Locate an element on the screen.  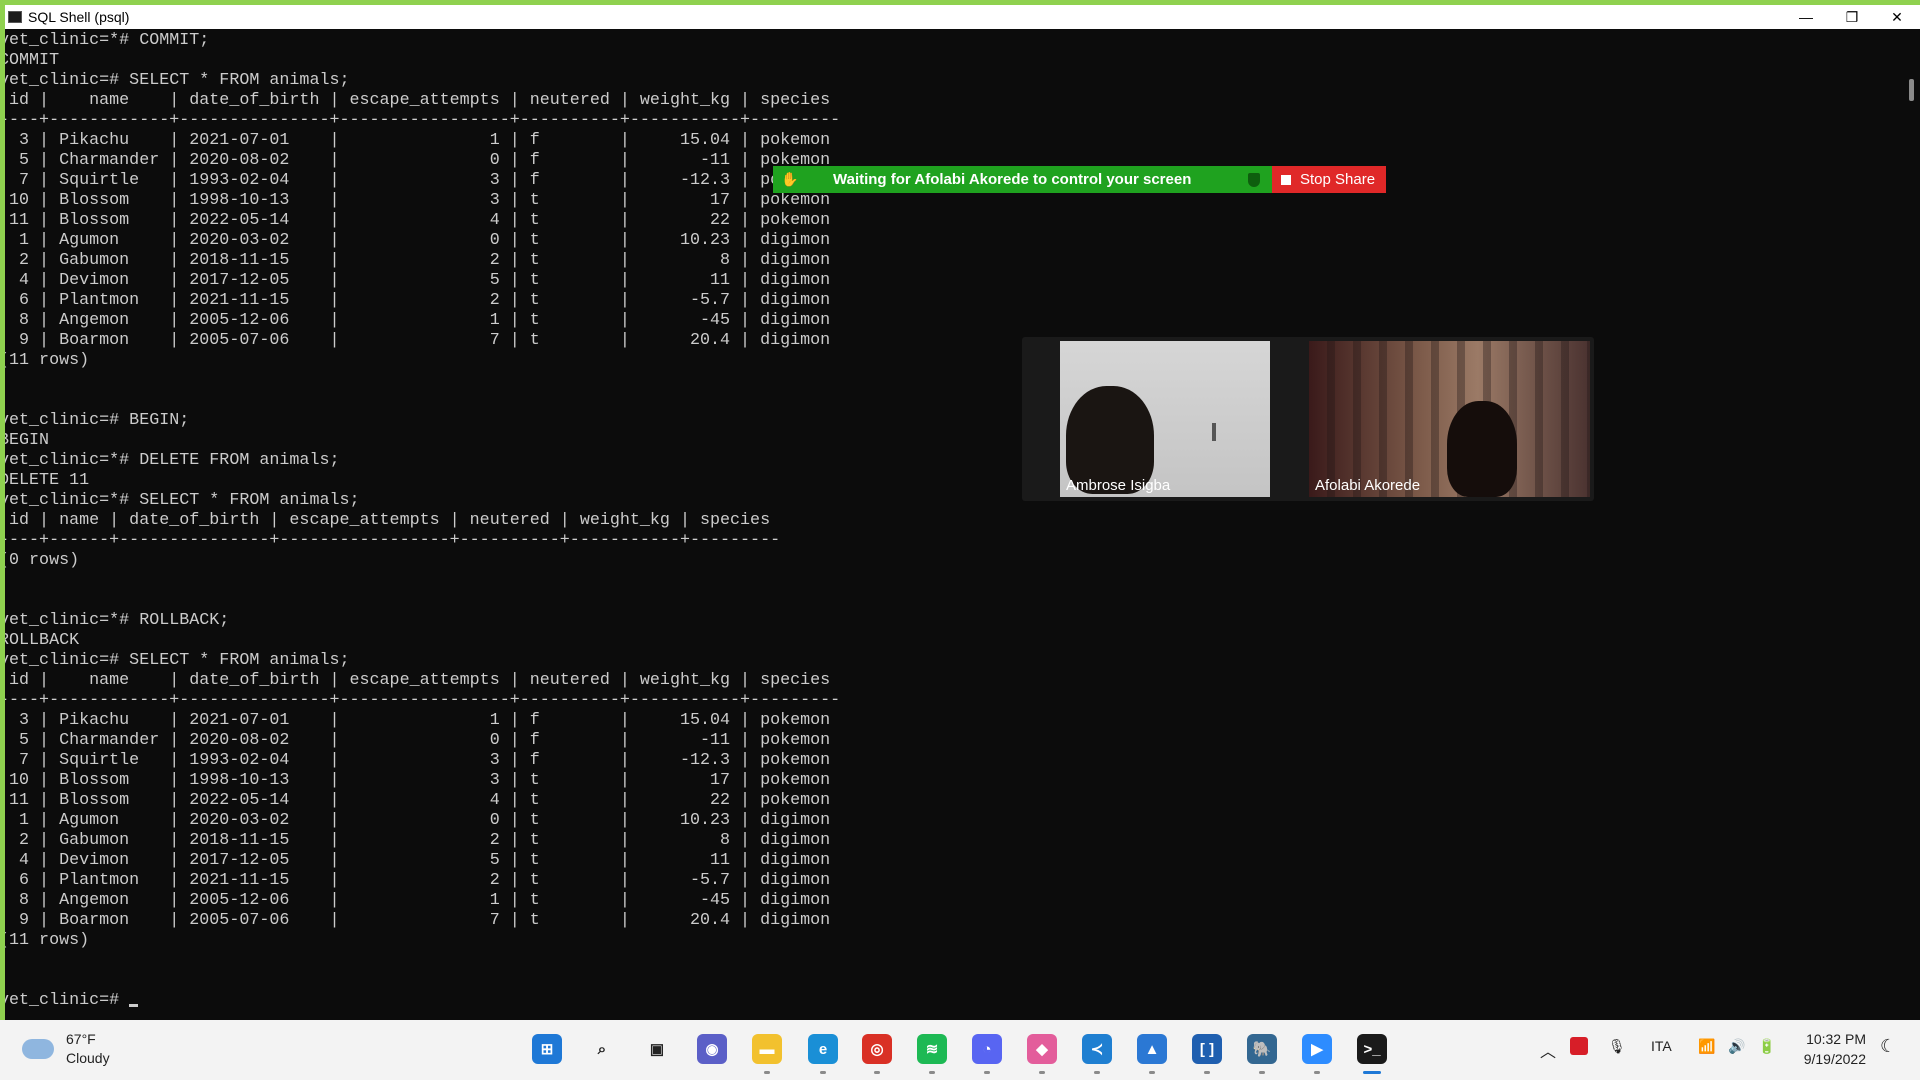
video-gallery: Ambrose Isigba Afolabi Akorede is located at coordinates (1308, 419).